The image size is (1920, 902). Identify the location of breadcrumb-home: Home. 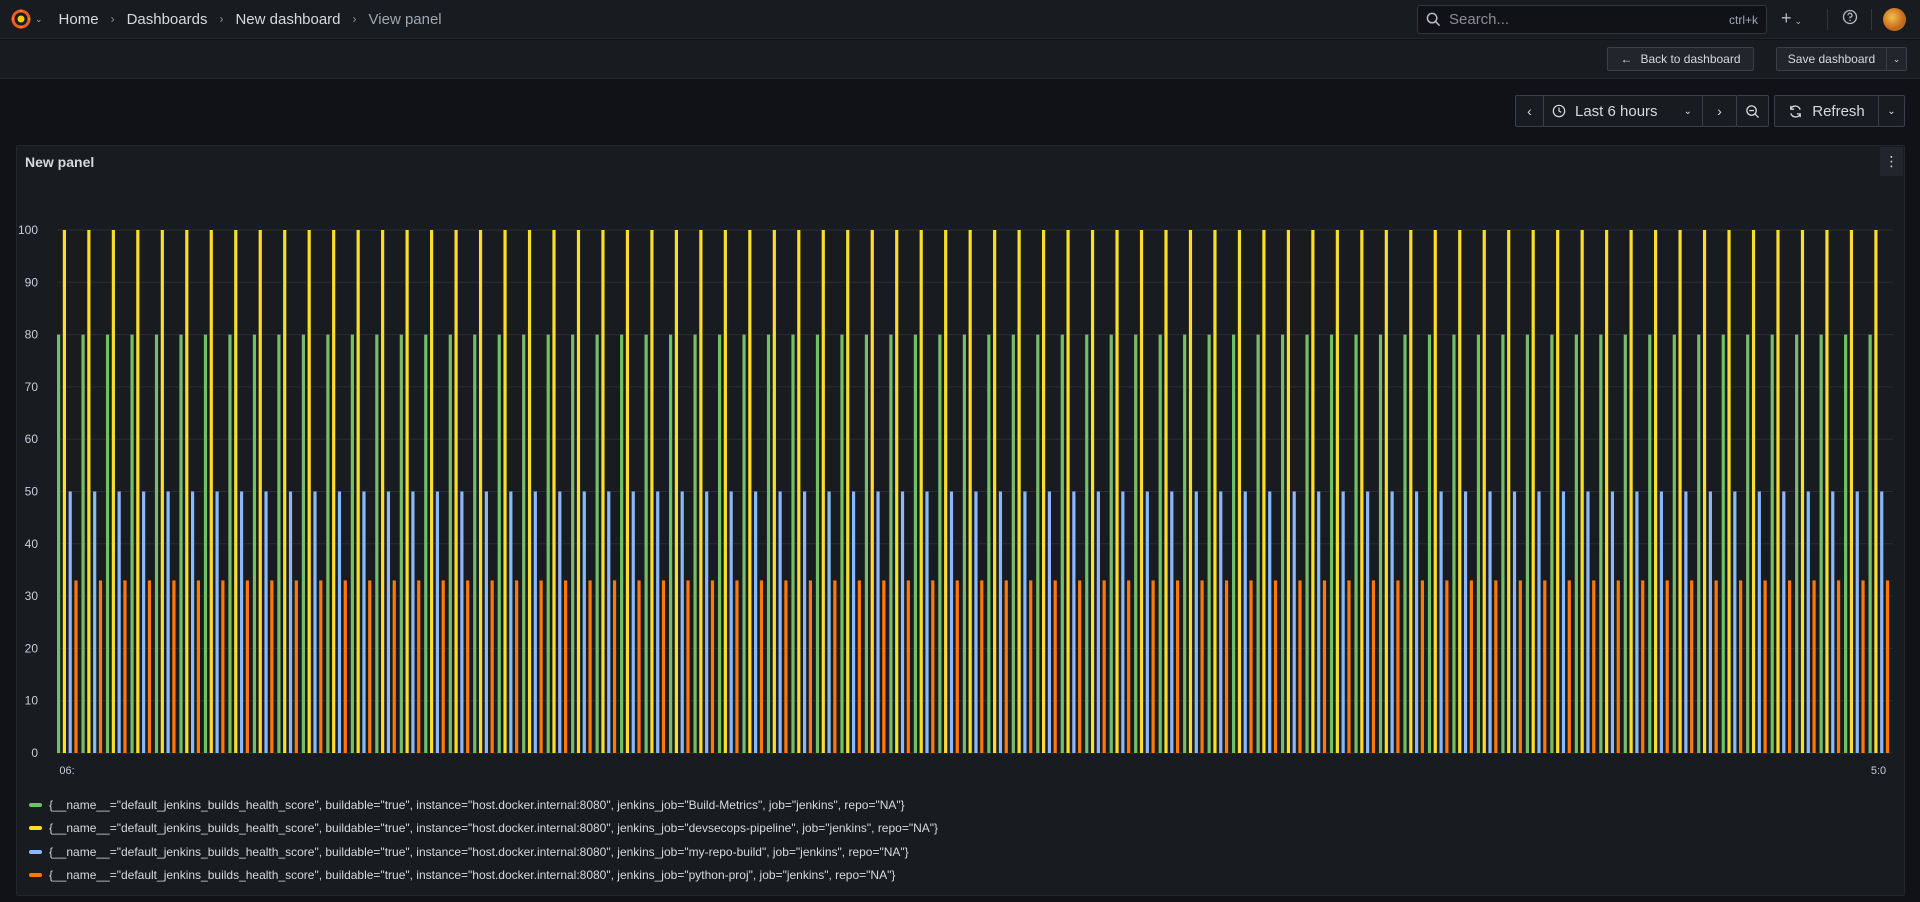
(79, 19).